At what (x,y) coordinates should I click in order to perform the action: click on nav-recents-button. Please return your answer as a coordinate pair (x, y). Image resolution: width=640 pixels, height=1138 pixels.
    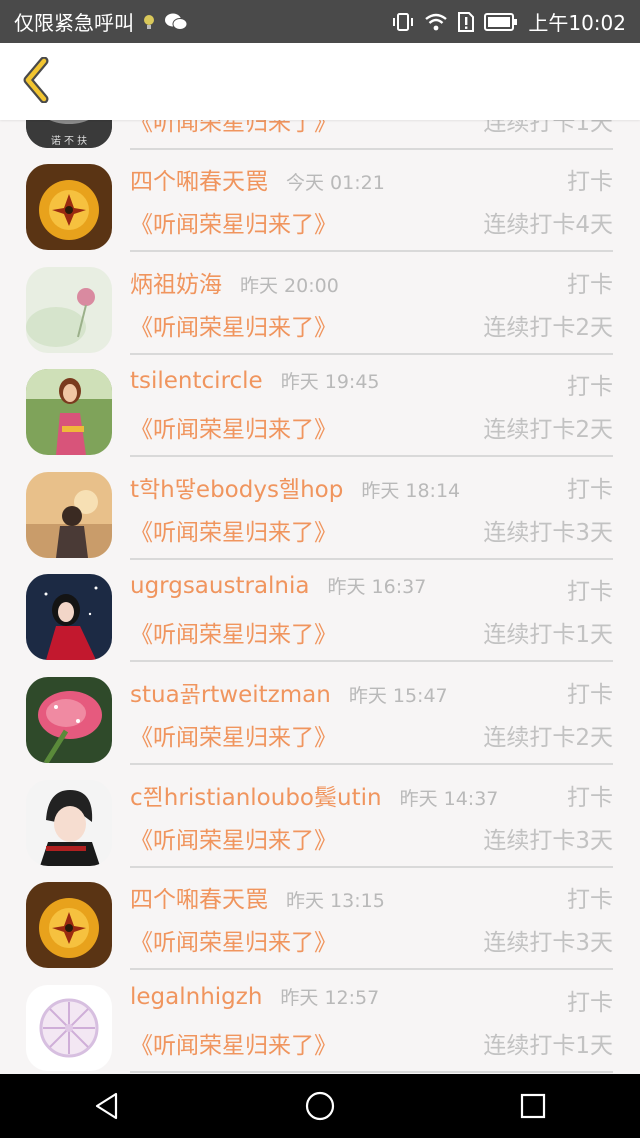
    Looking at the image, I should click on (533, 1106).